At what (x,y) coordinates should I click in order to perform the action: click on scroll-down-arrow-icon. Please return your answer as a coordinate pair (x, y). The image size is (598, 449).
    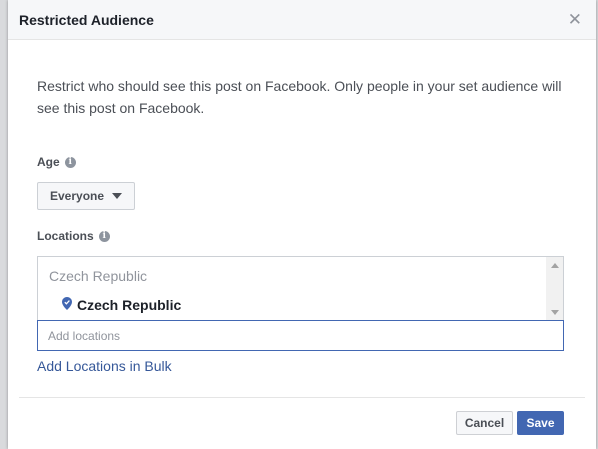
    Looking at the image, I should click on (555, 312).